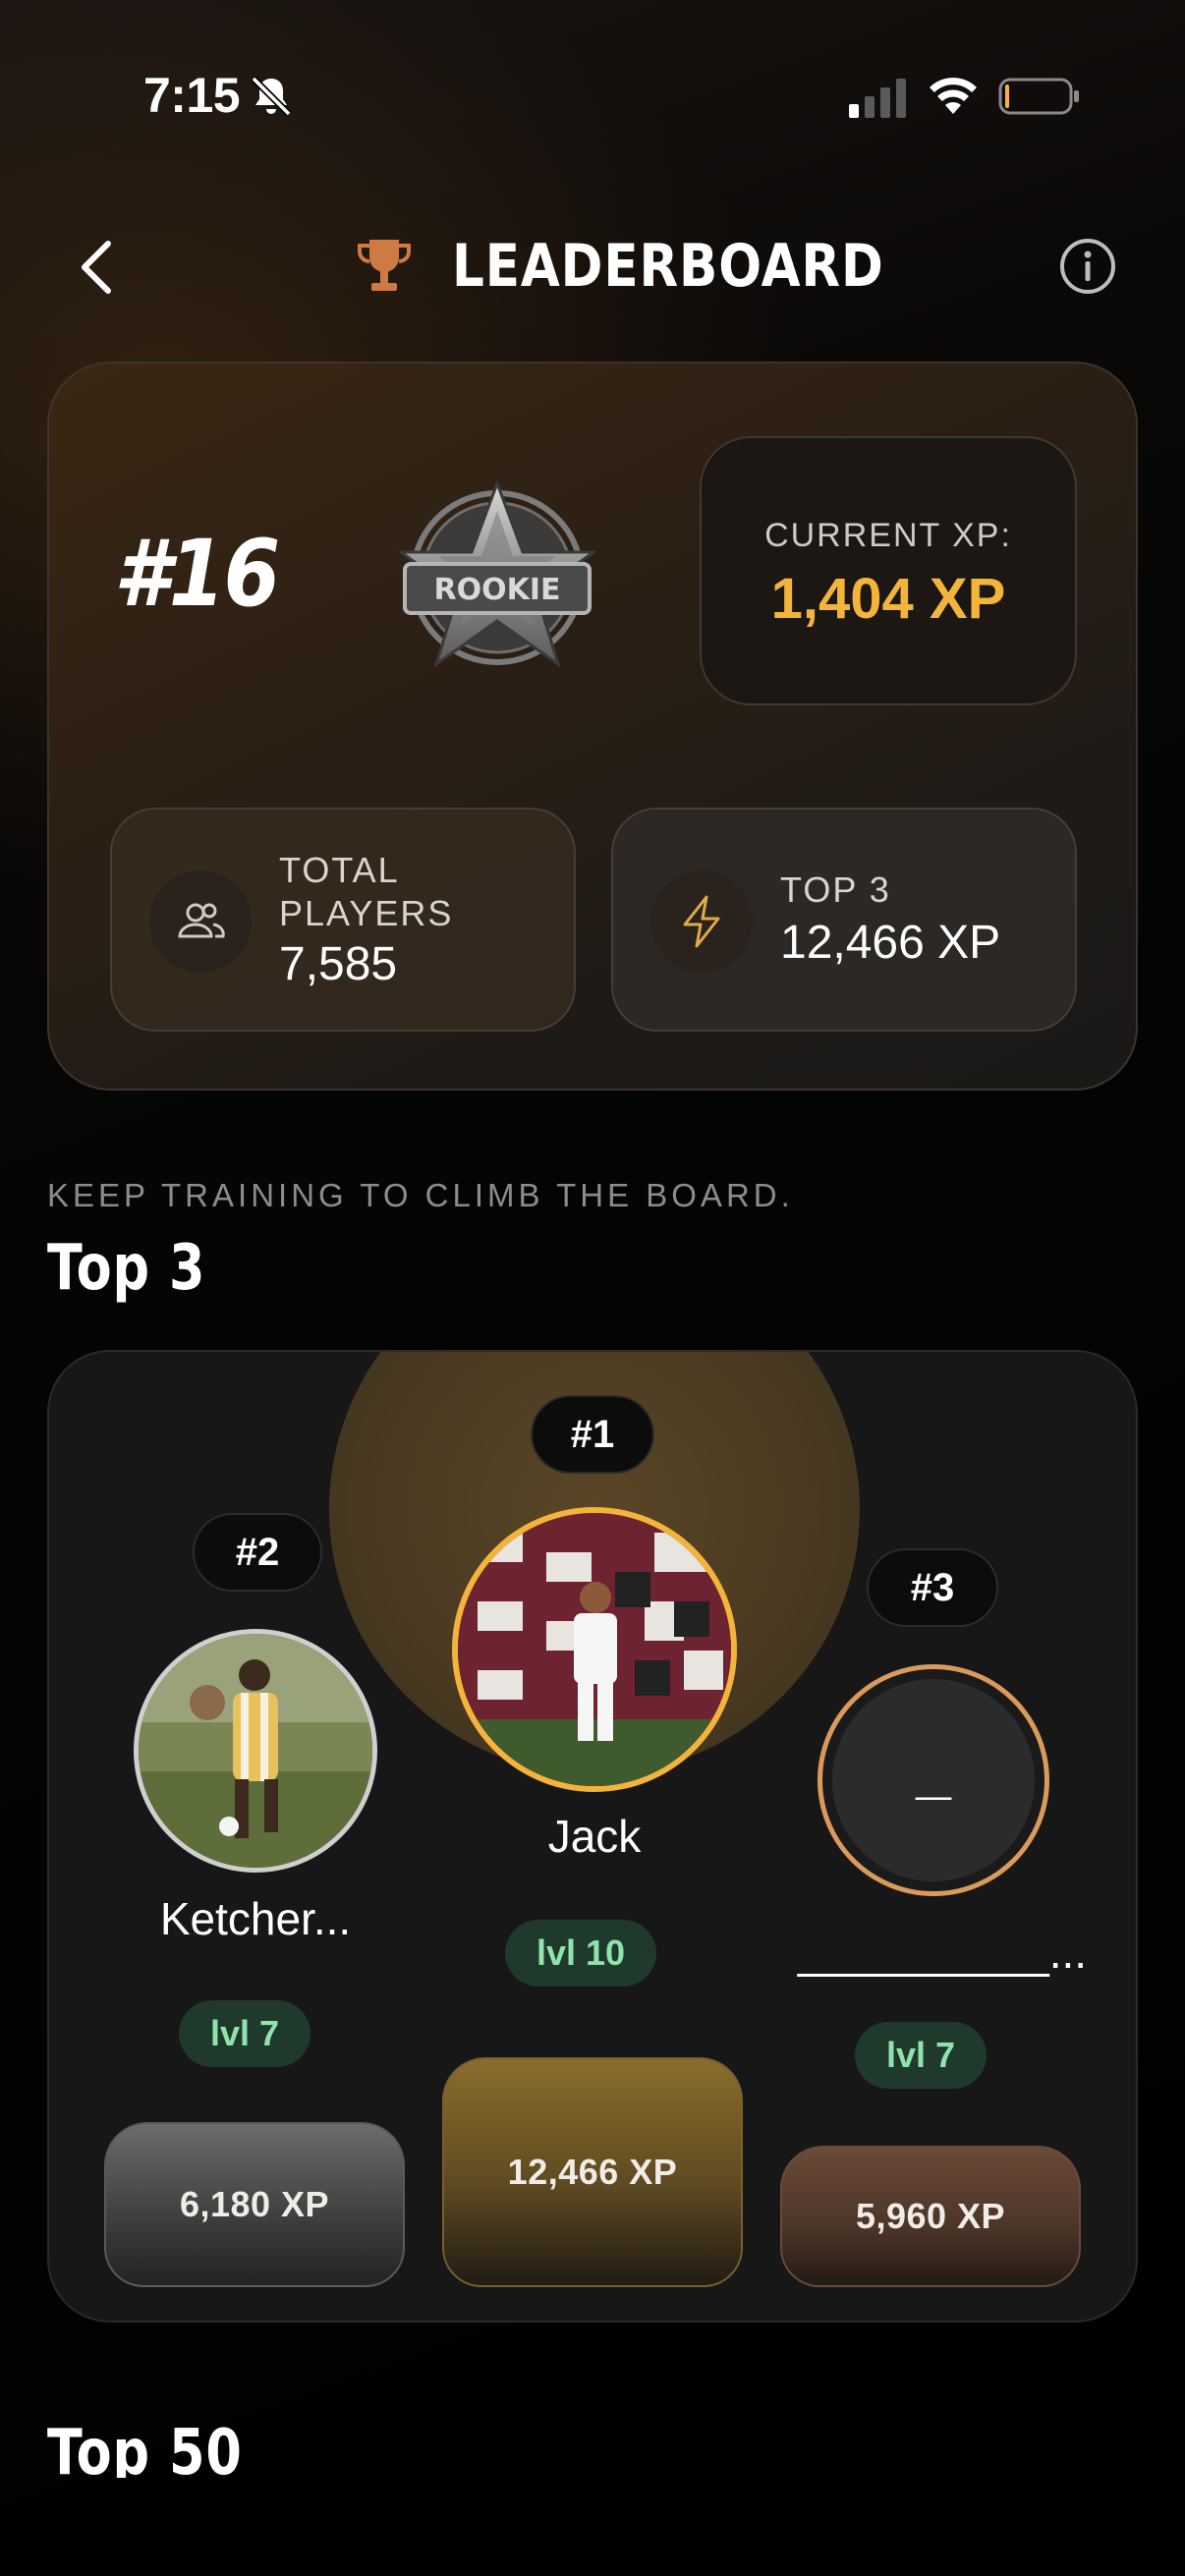 Image resolution: width=1185 pixels, height=2576 pixels. I want to click on section-subtitle: KEEP TRAINING TO CLIMB THE BOARD., so click(421, 1195).